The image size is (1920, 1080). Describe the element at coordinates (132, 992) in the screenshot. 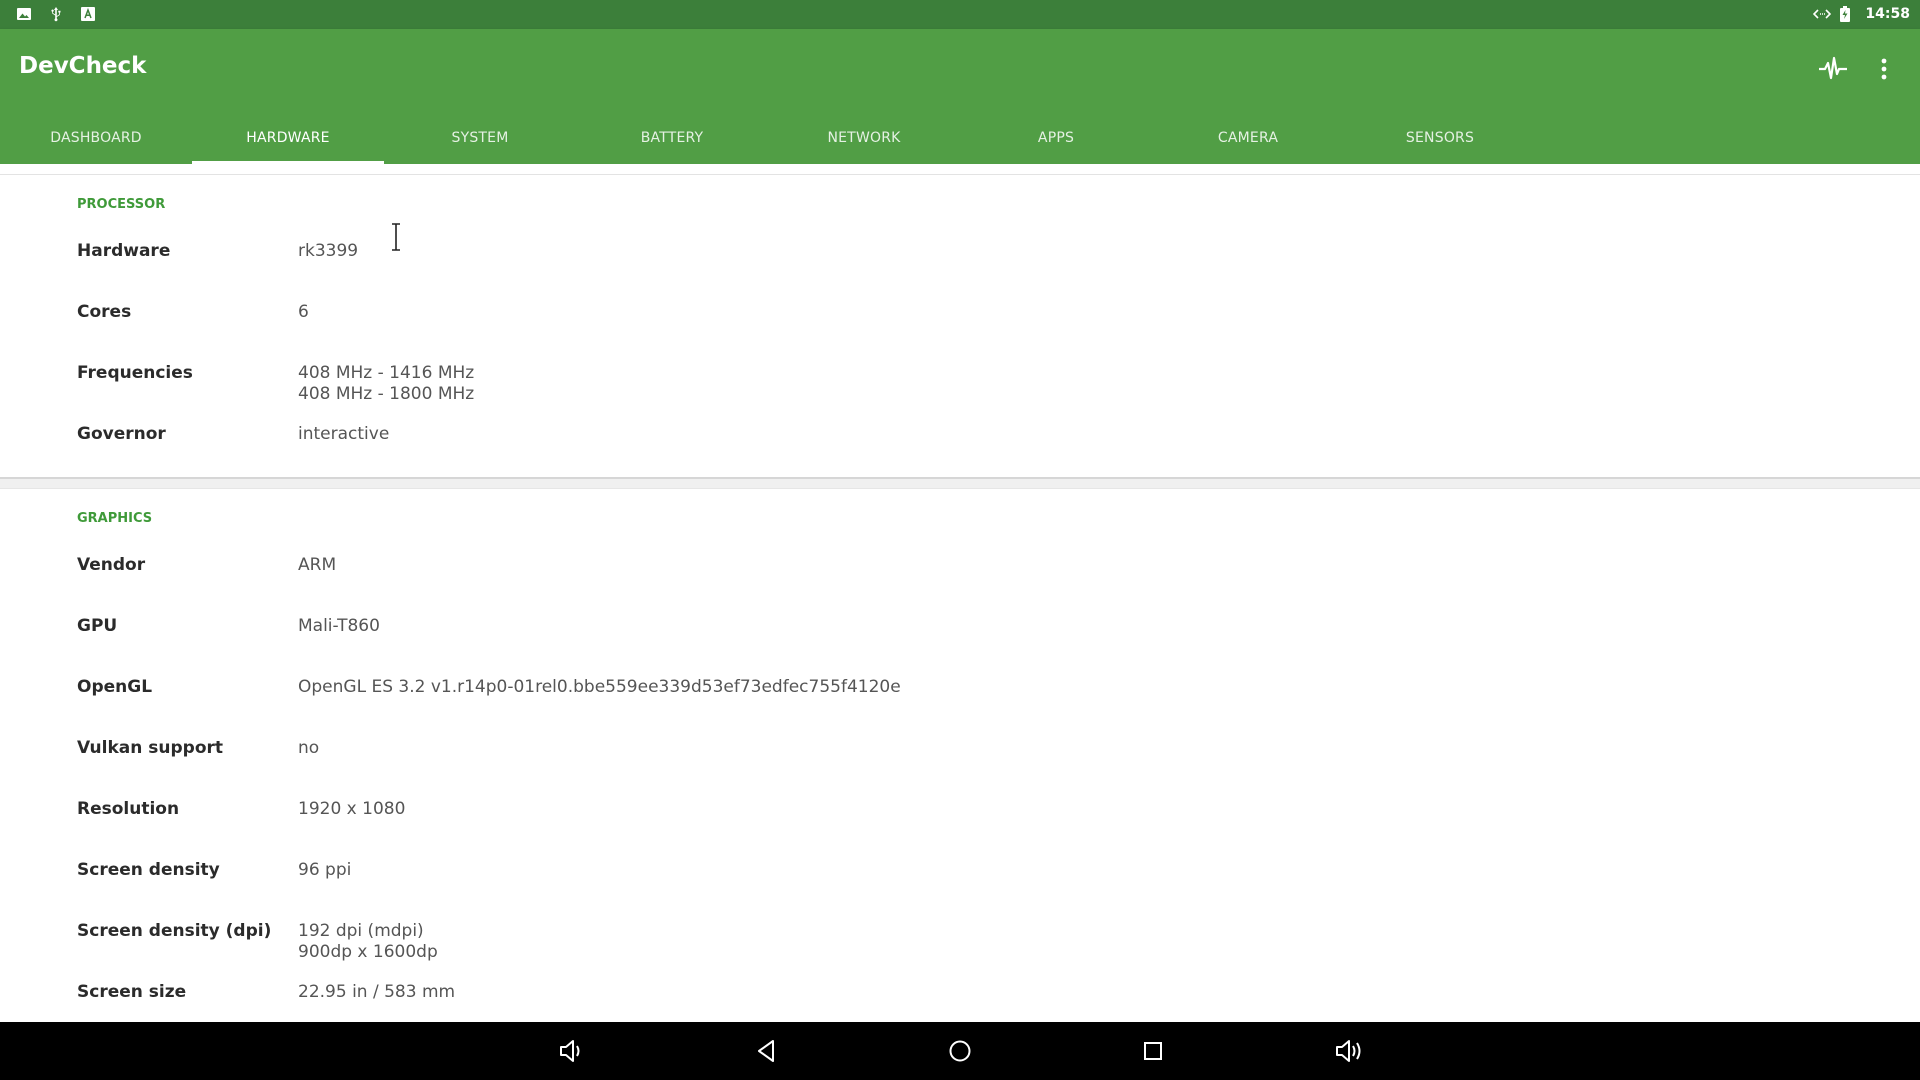

I see `row-label: Screen size` at that location.